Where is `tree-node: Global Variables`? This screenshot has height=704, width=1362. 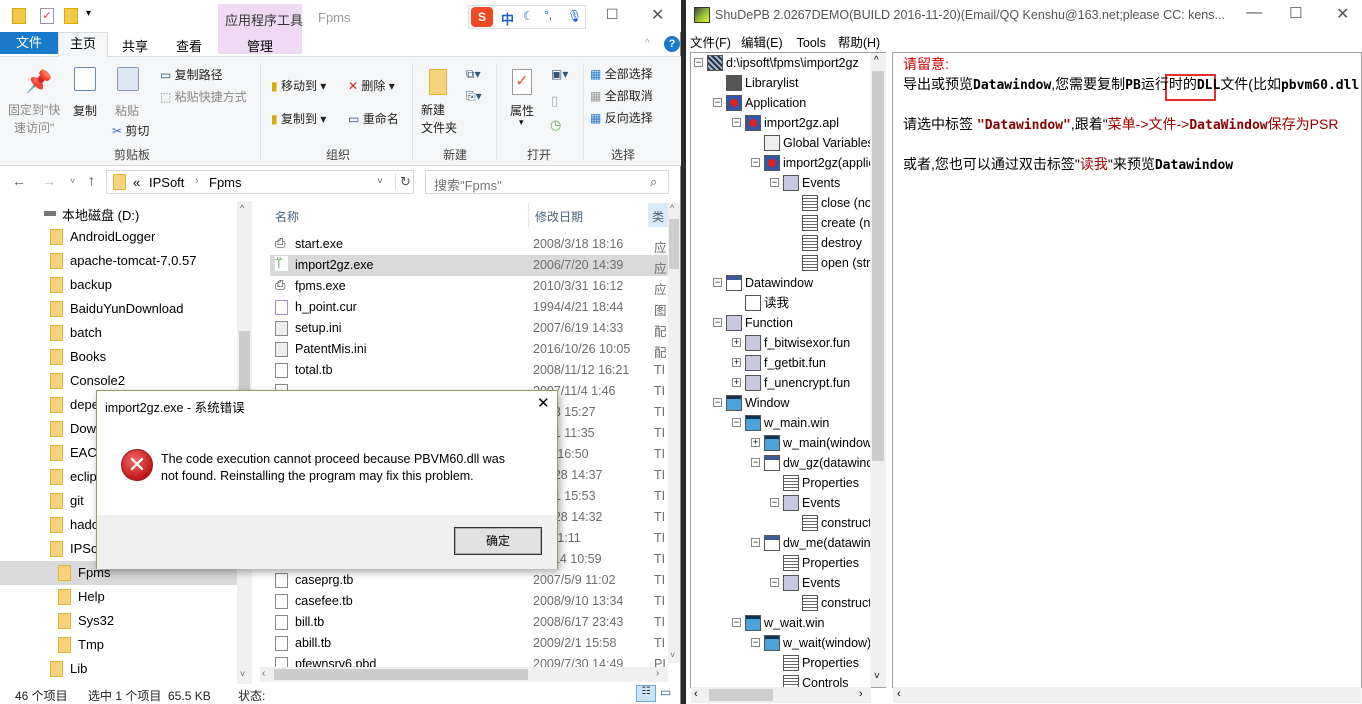 tree-node: Global Variables is located at coordinates (782, 143).